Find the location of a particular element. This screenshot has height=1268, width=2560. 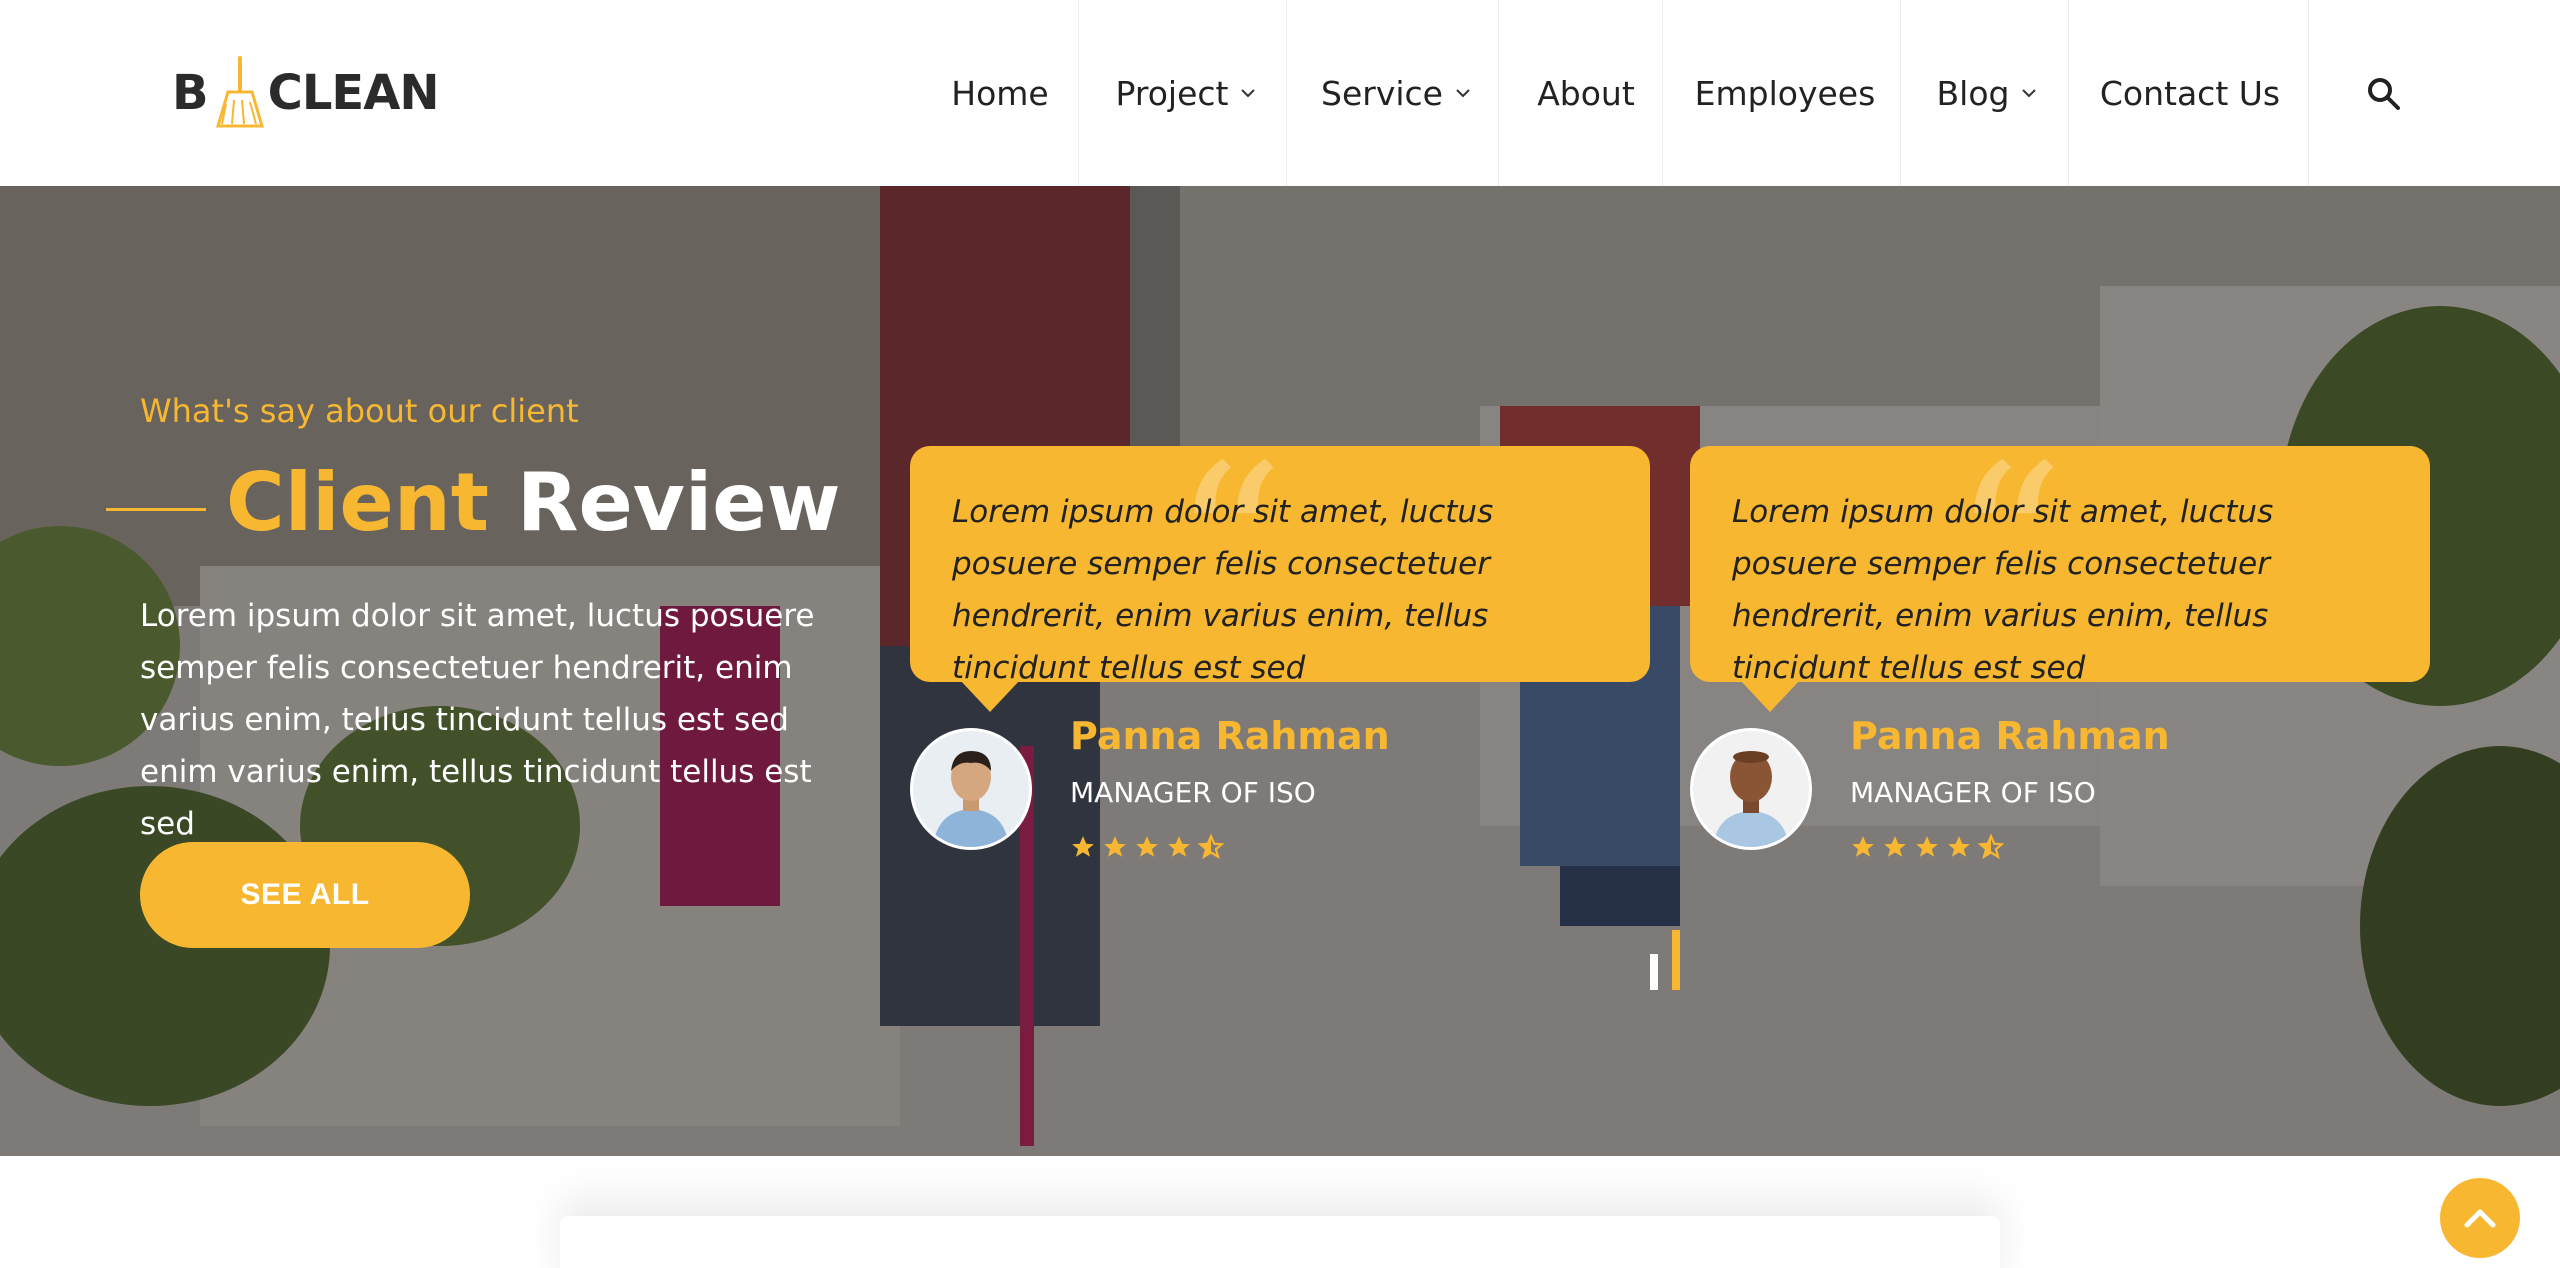

title-highlight: Client is located at coordinates (358, 502).